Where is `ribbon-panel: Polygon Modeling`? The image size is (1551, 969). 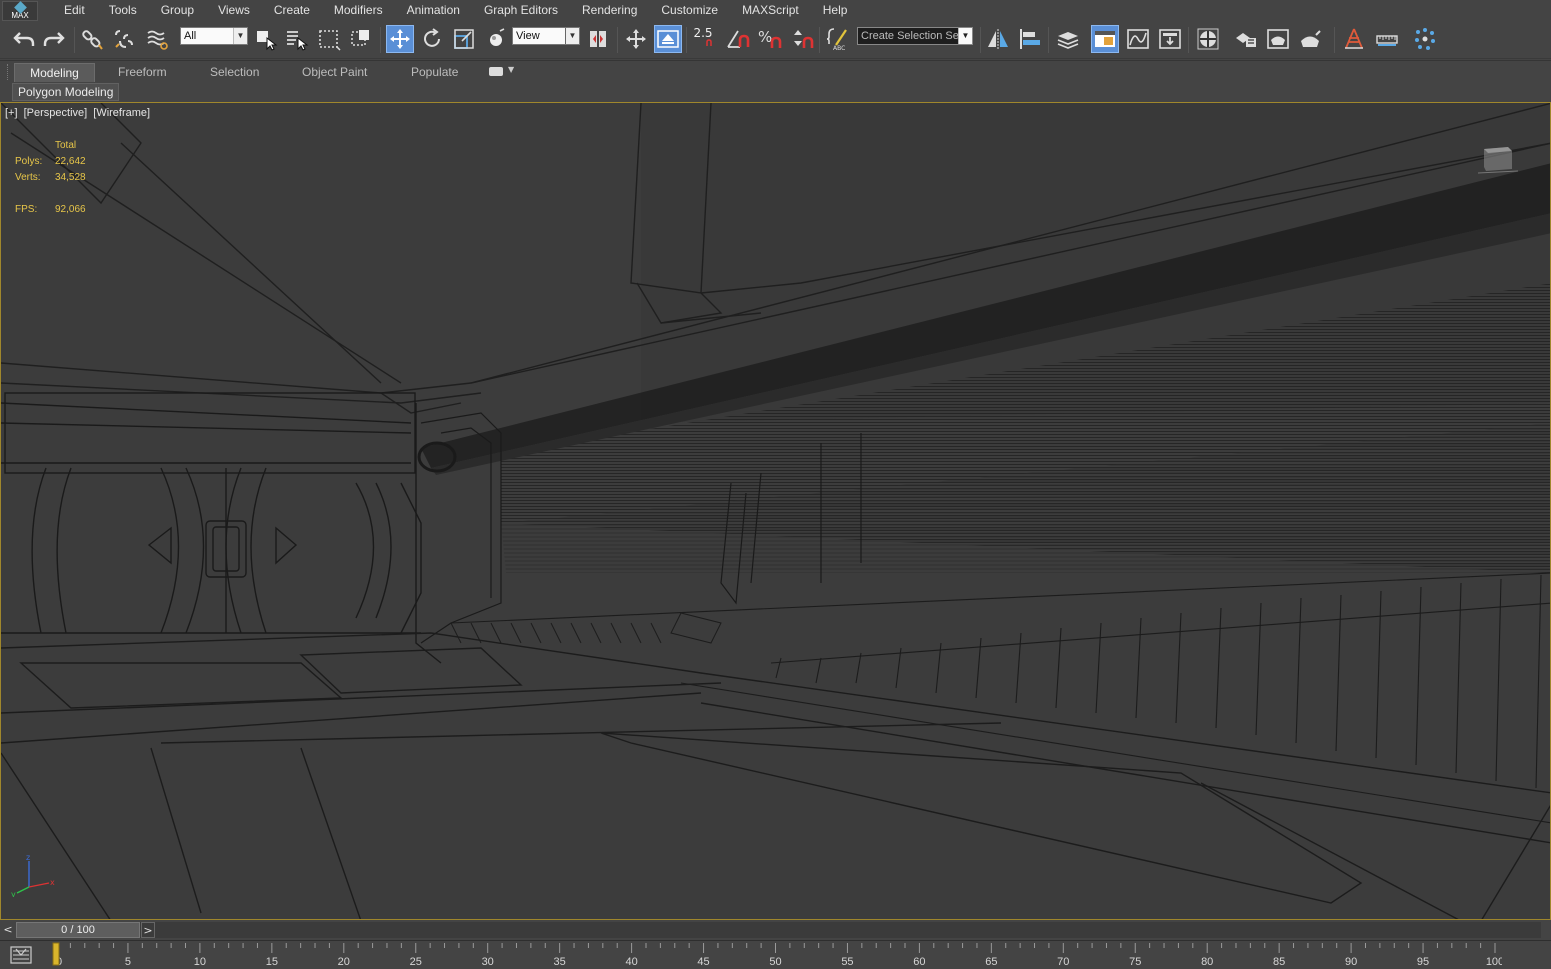 ribbon-panel: Polygon Modeling is located at coordinates (775, 92).